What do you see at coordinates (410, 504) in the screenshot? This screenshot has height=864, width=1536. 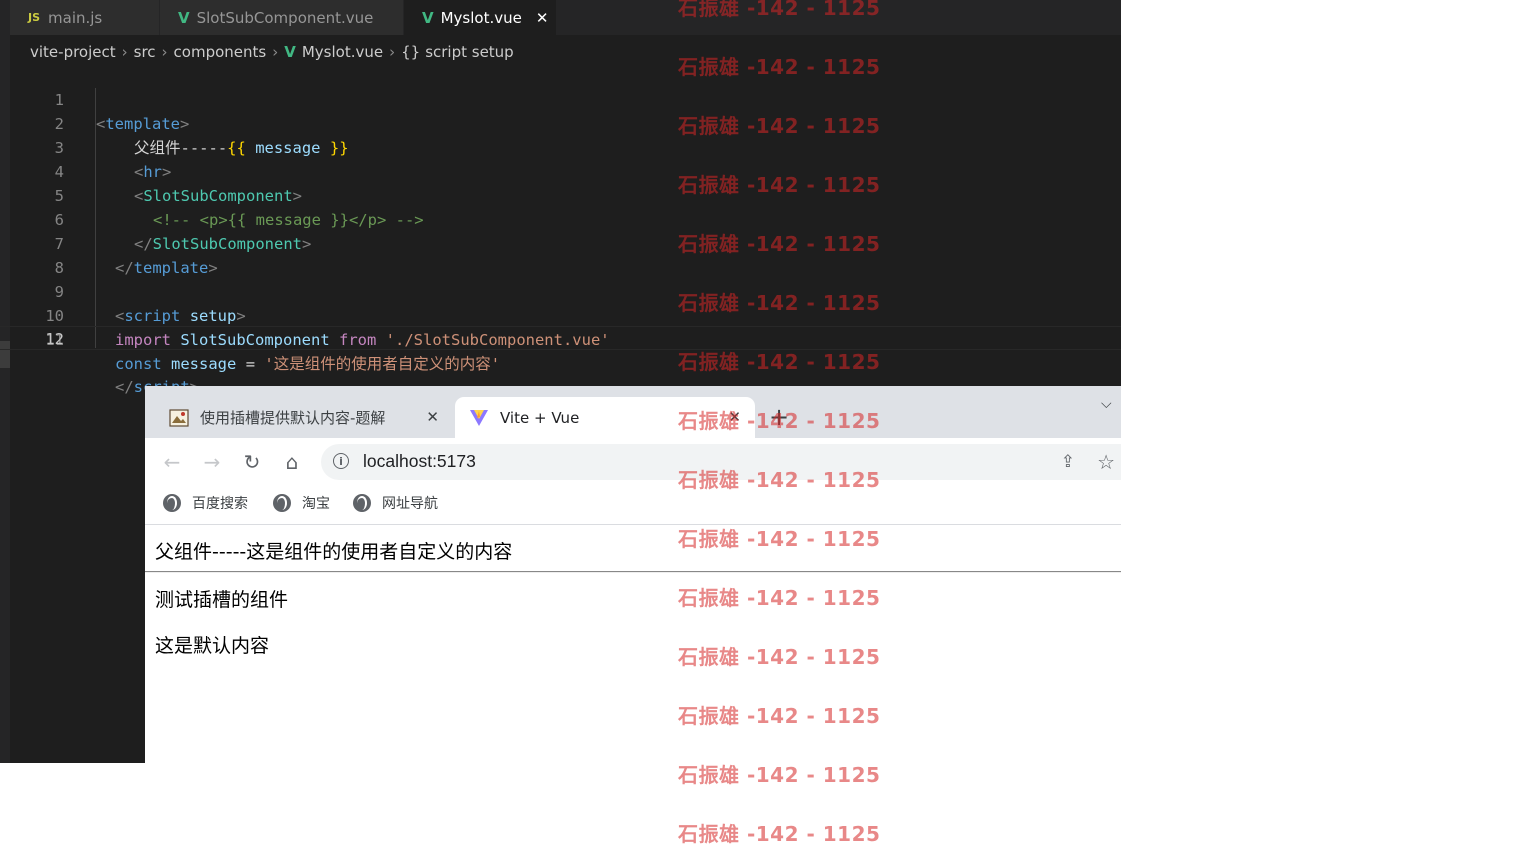 I see `bookmark-label: 网址导航` at bounding box center [410, 504].